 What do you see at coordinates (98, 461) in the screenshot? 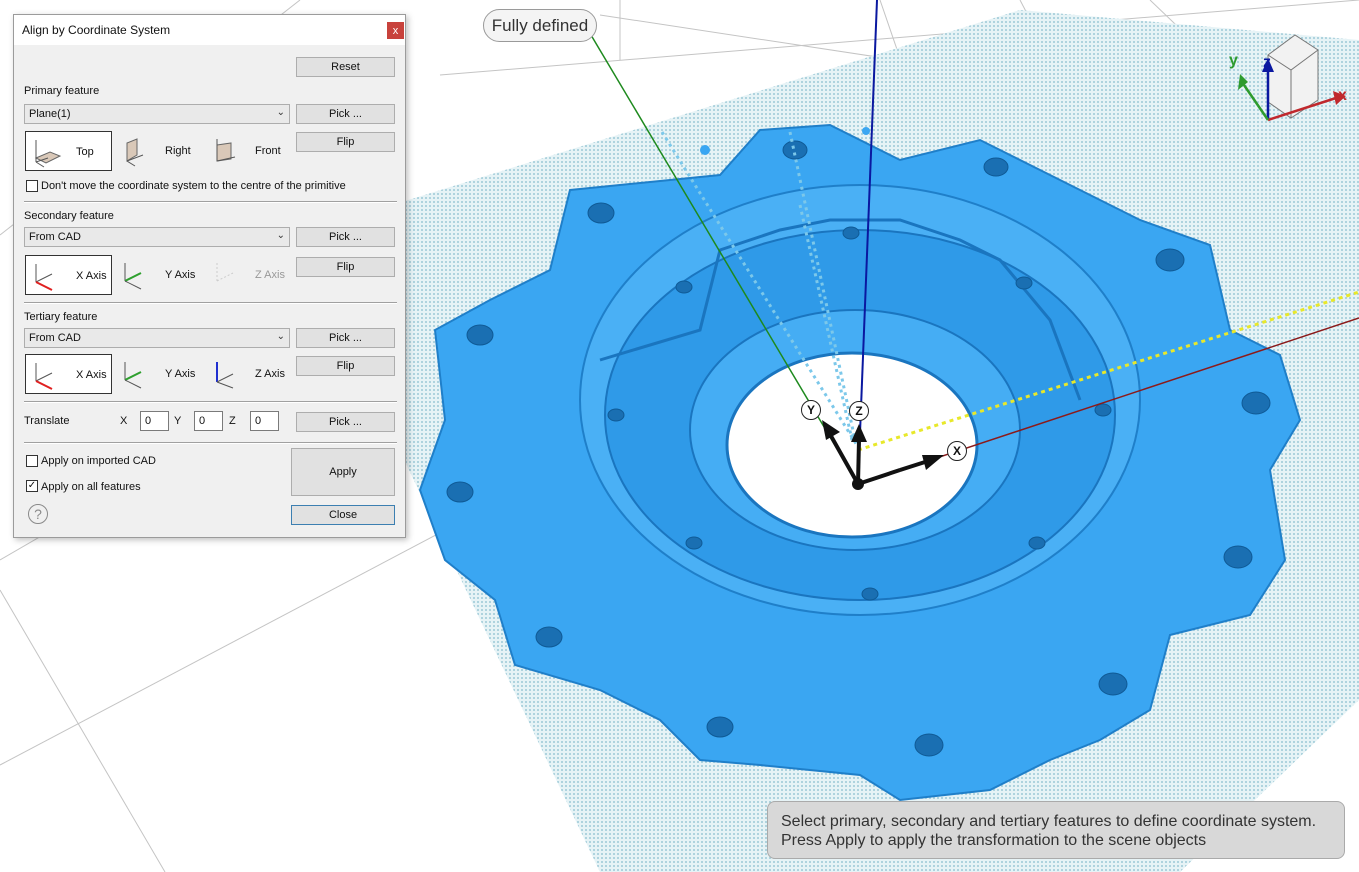
I see `apply-imported-cad-label: Apply on imported CAD` at bounding box center [98, 461].